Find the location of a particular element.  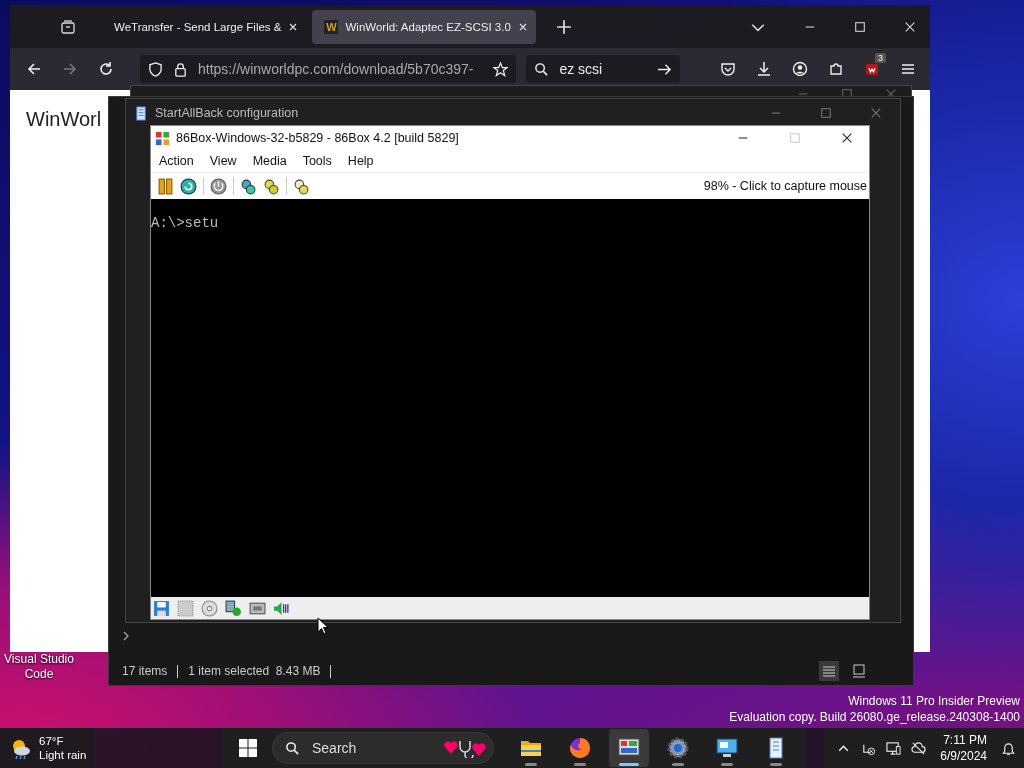

back-icon is located at coordinates (34, 69).